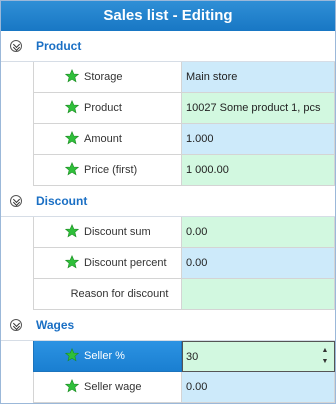 Image resolution: width=336 pixels, height=404 pixels. I want to click on field-label-cell: Reason for discount, so click(107, 294).